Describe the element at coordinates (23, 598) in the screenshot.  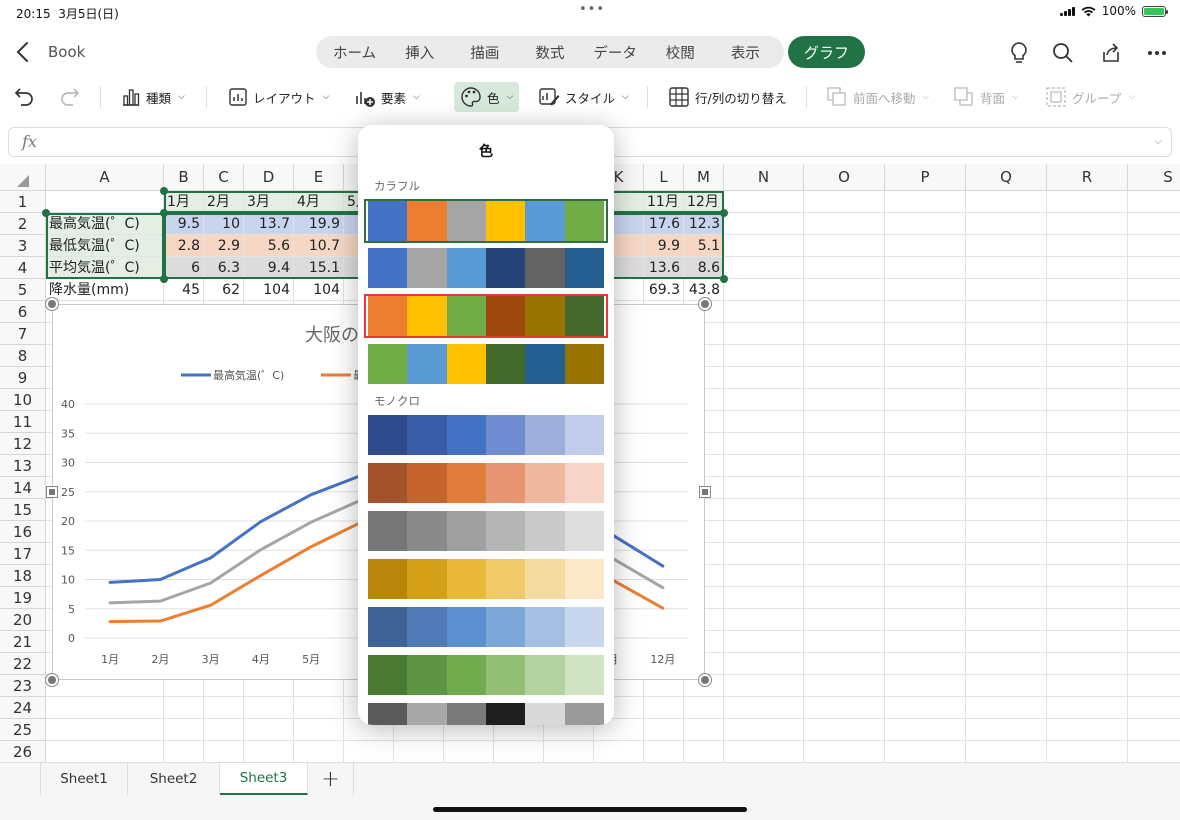
I see `row-header-19: 19` at that location.